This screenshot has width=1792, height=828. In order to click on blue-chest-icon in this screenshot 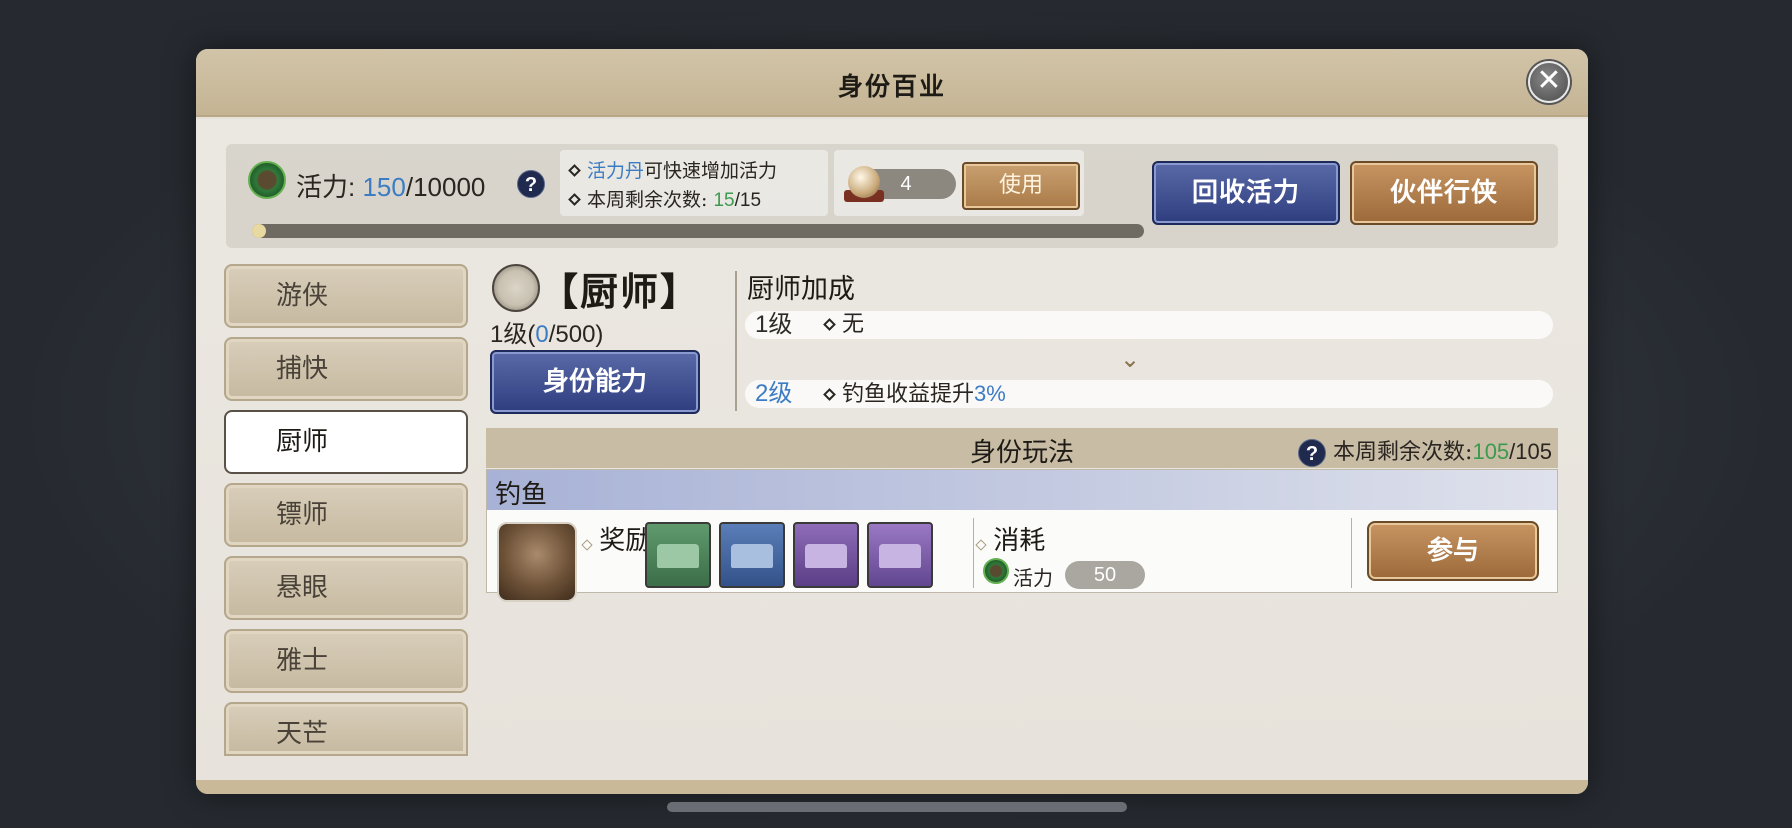, I will do `click(752, 555)`.